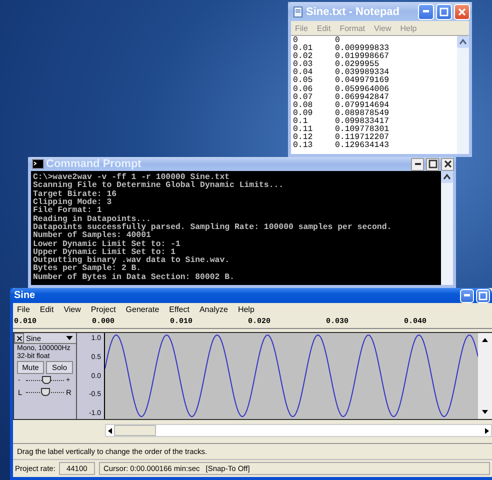  What do you see at coordinates (353, 12) in the screenshot?
I see `window-title: Sine.txt - Notepad` at bounding box center [353, 12].